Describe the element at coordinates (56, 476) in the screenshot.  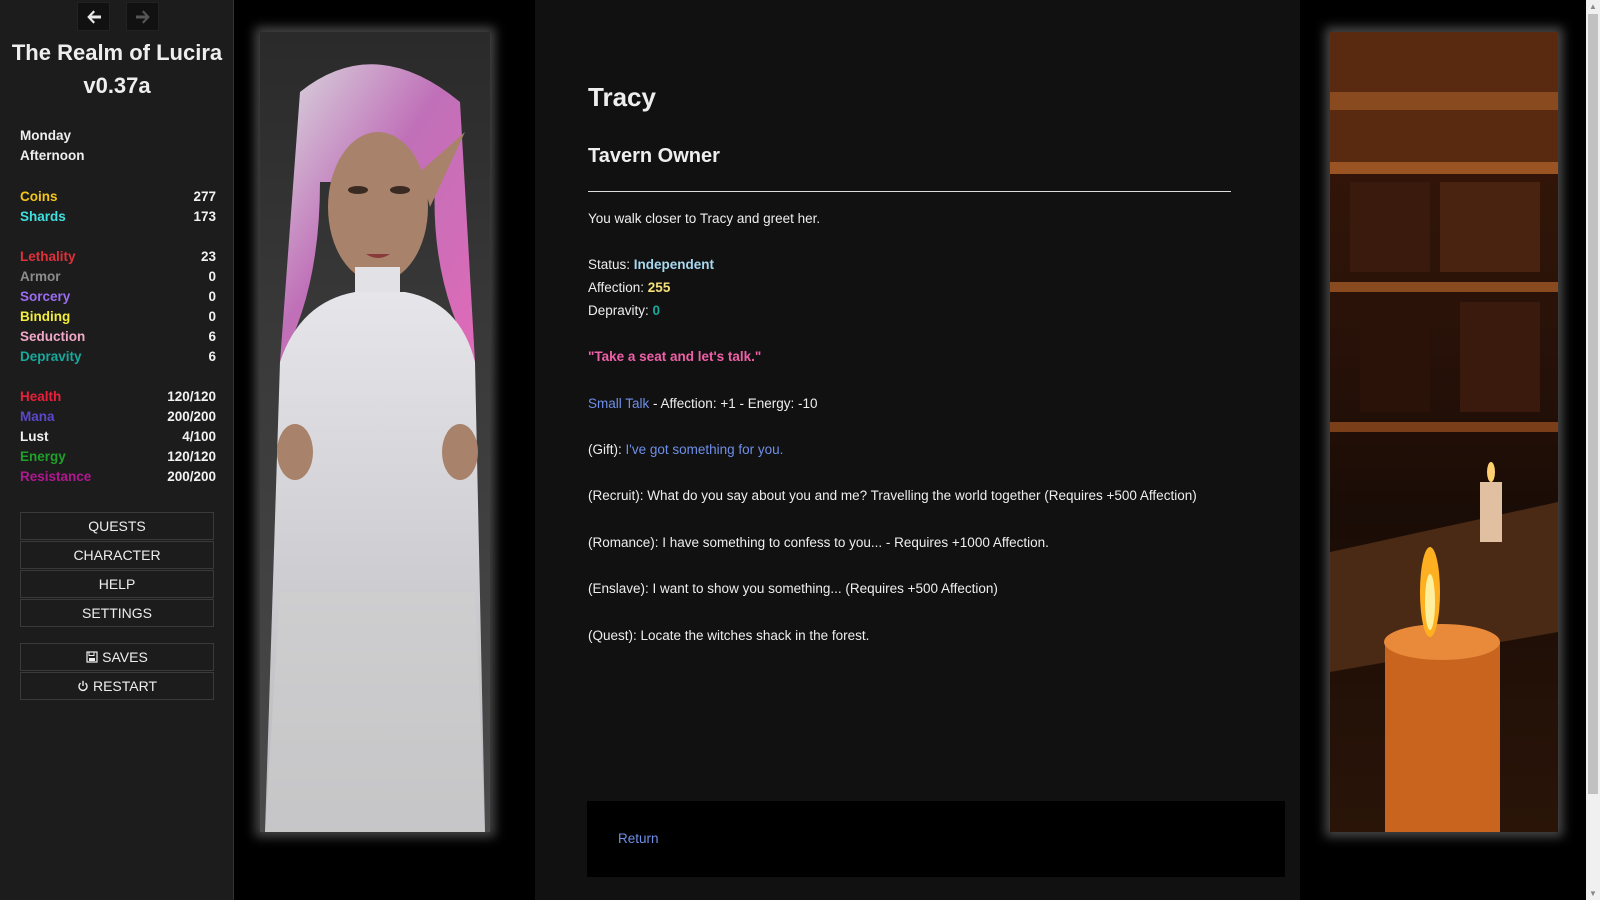
I see `stat-label: Resistance` at that location.